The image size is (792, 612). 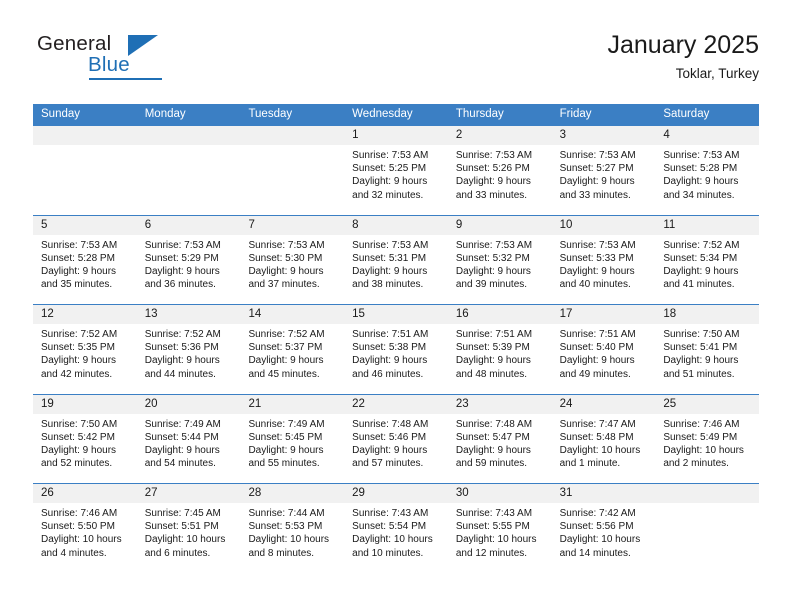 I want to click on weekday-header-friday: Friday, so click(x=575, y=114).